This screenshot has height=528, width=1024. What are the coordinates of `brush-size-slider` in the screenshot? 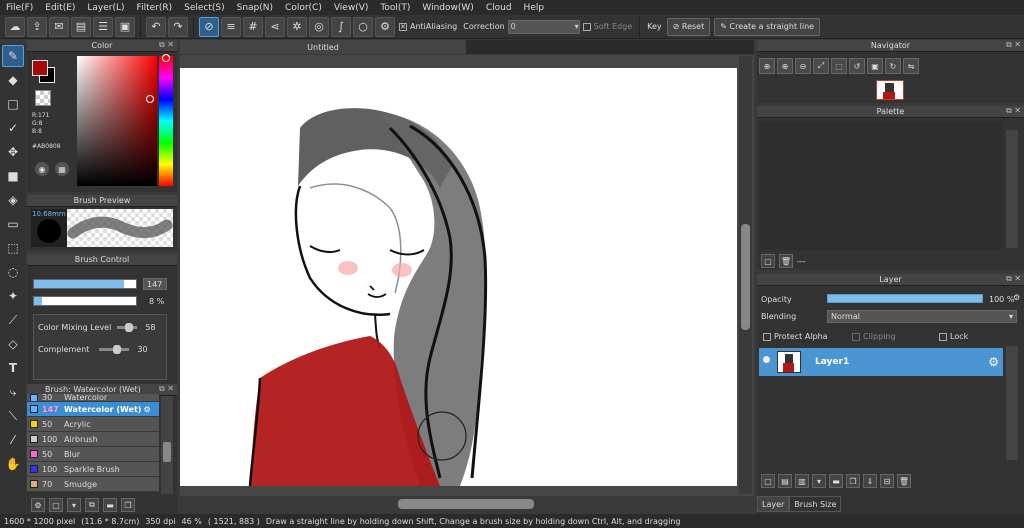 It's located at (85, 284).